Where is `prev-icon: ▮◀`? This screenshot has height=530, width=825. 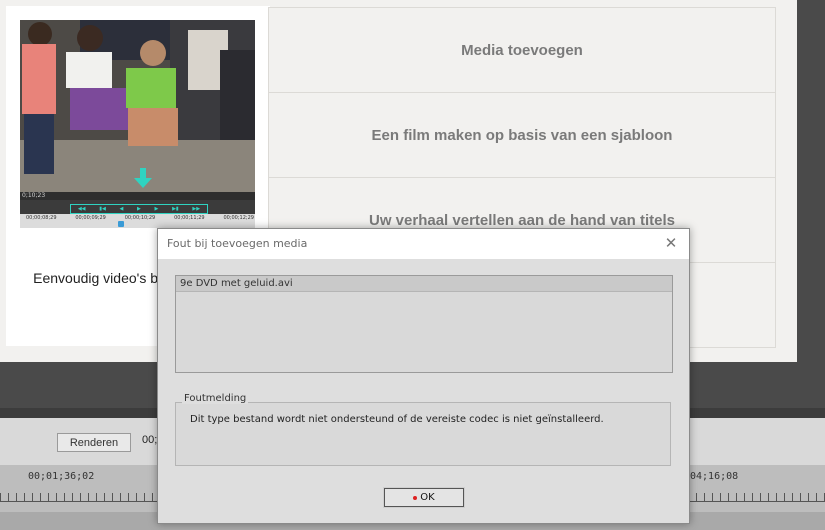
prev-icon: ▮◀ is located at coordinates (102, 209).